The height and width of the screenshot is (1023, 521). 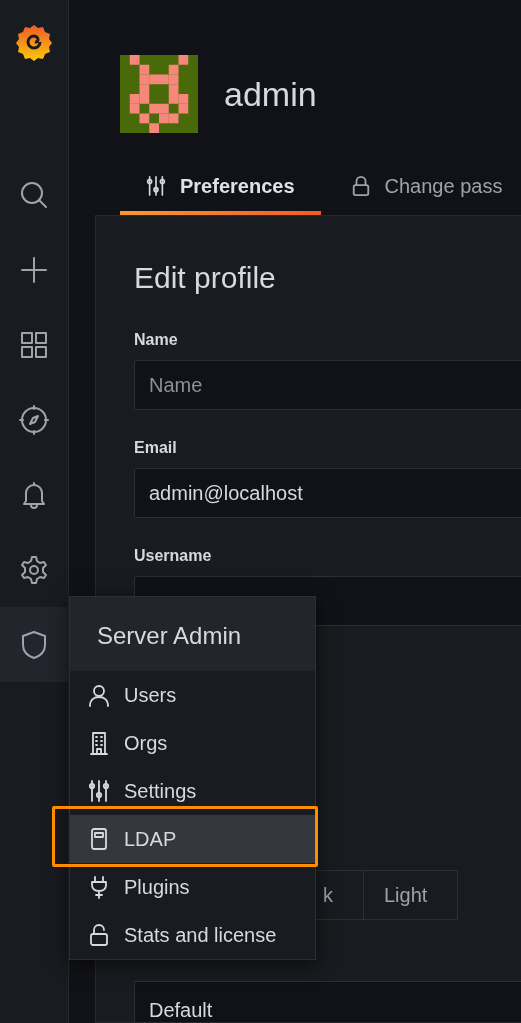 I want to click on theme-option: Light, so click(x=411, y=895).